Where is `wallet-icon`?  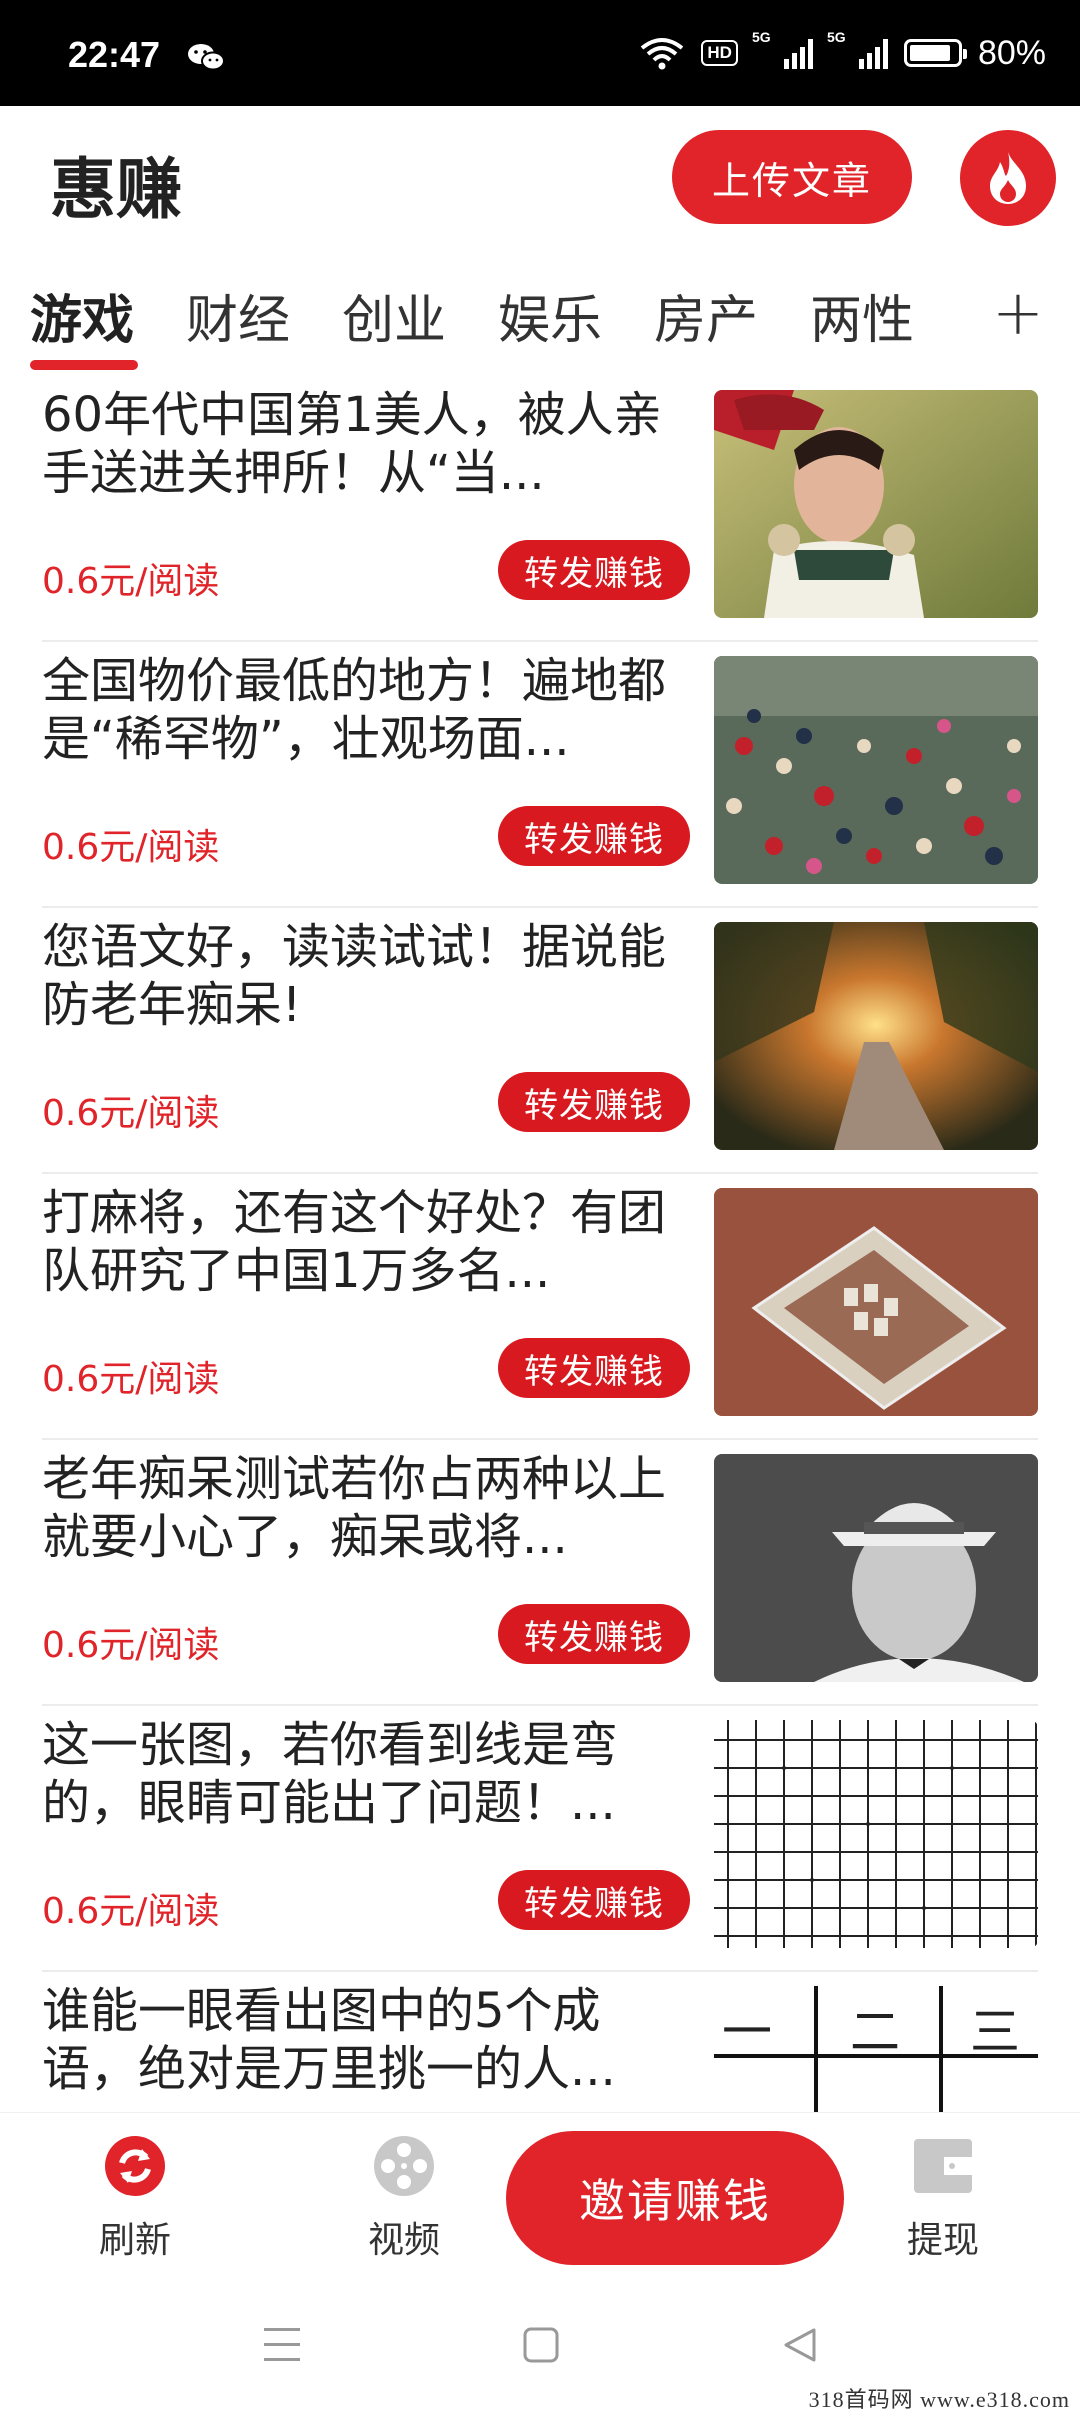 wallet-icon is located at coordinates (943, 2166).